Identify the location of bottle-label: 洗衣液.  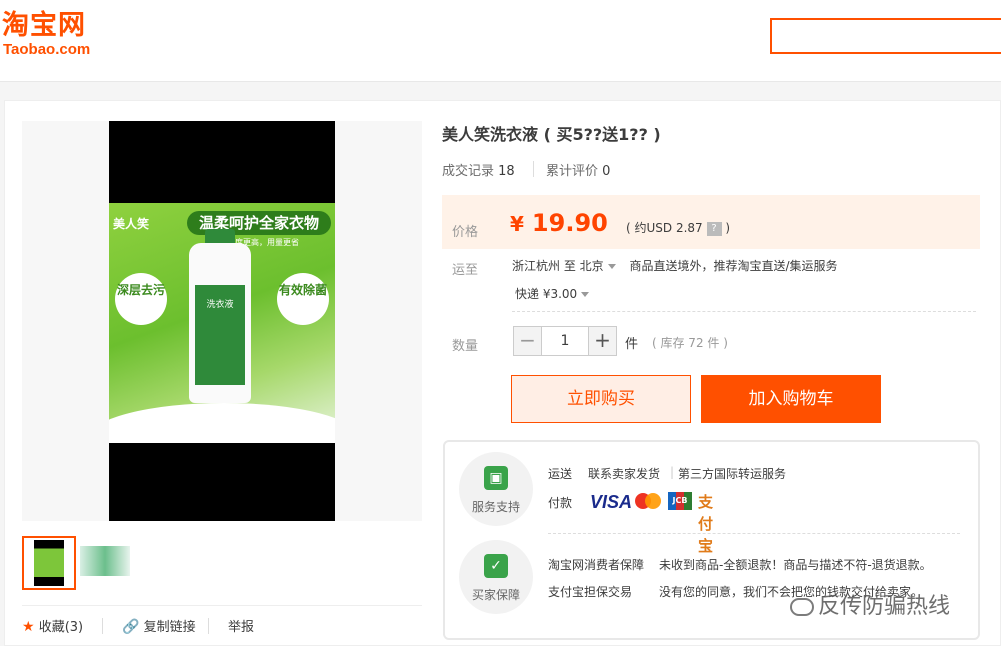
(220, 335).